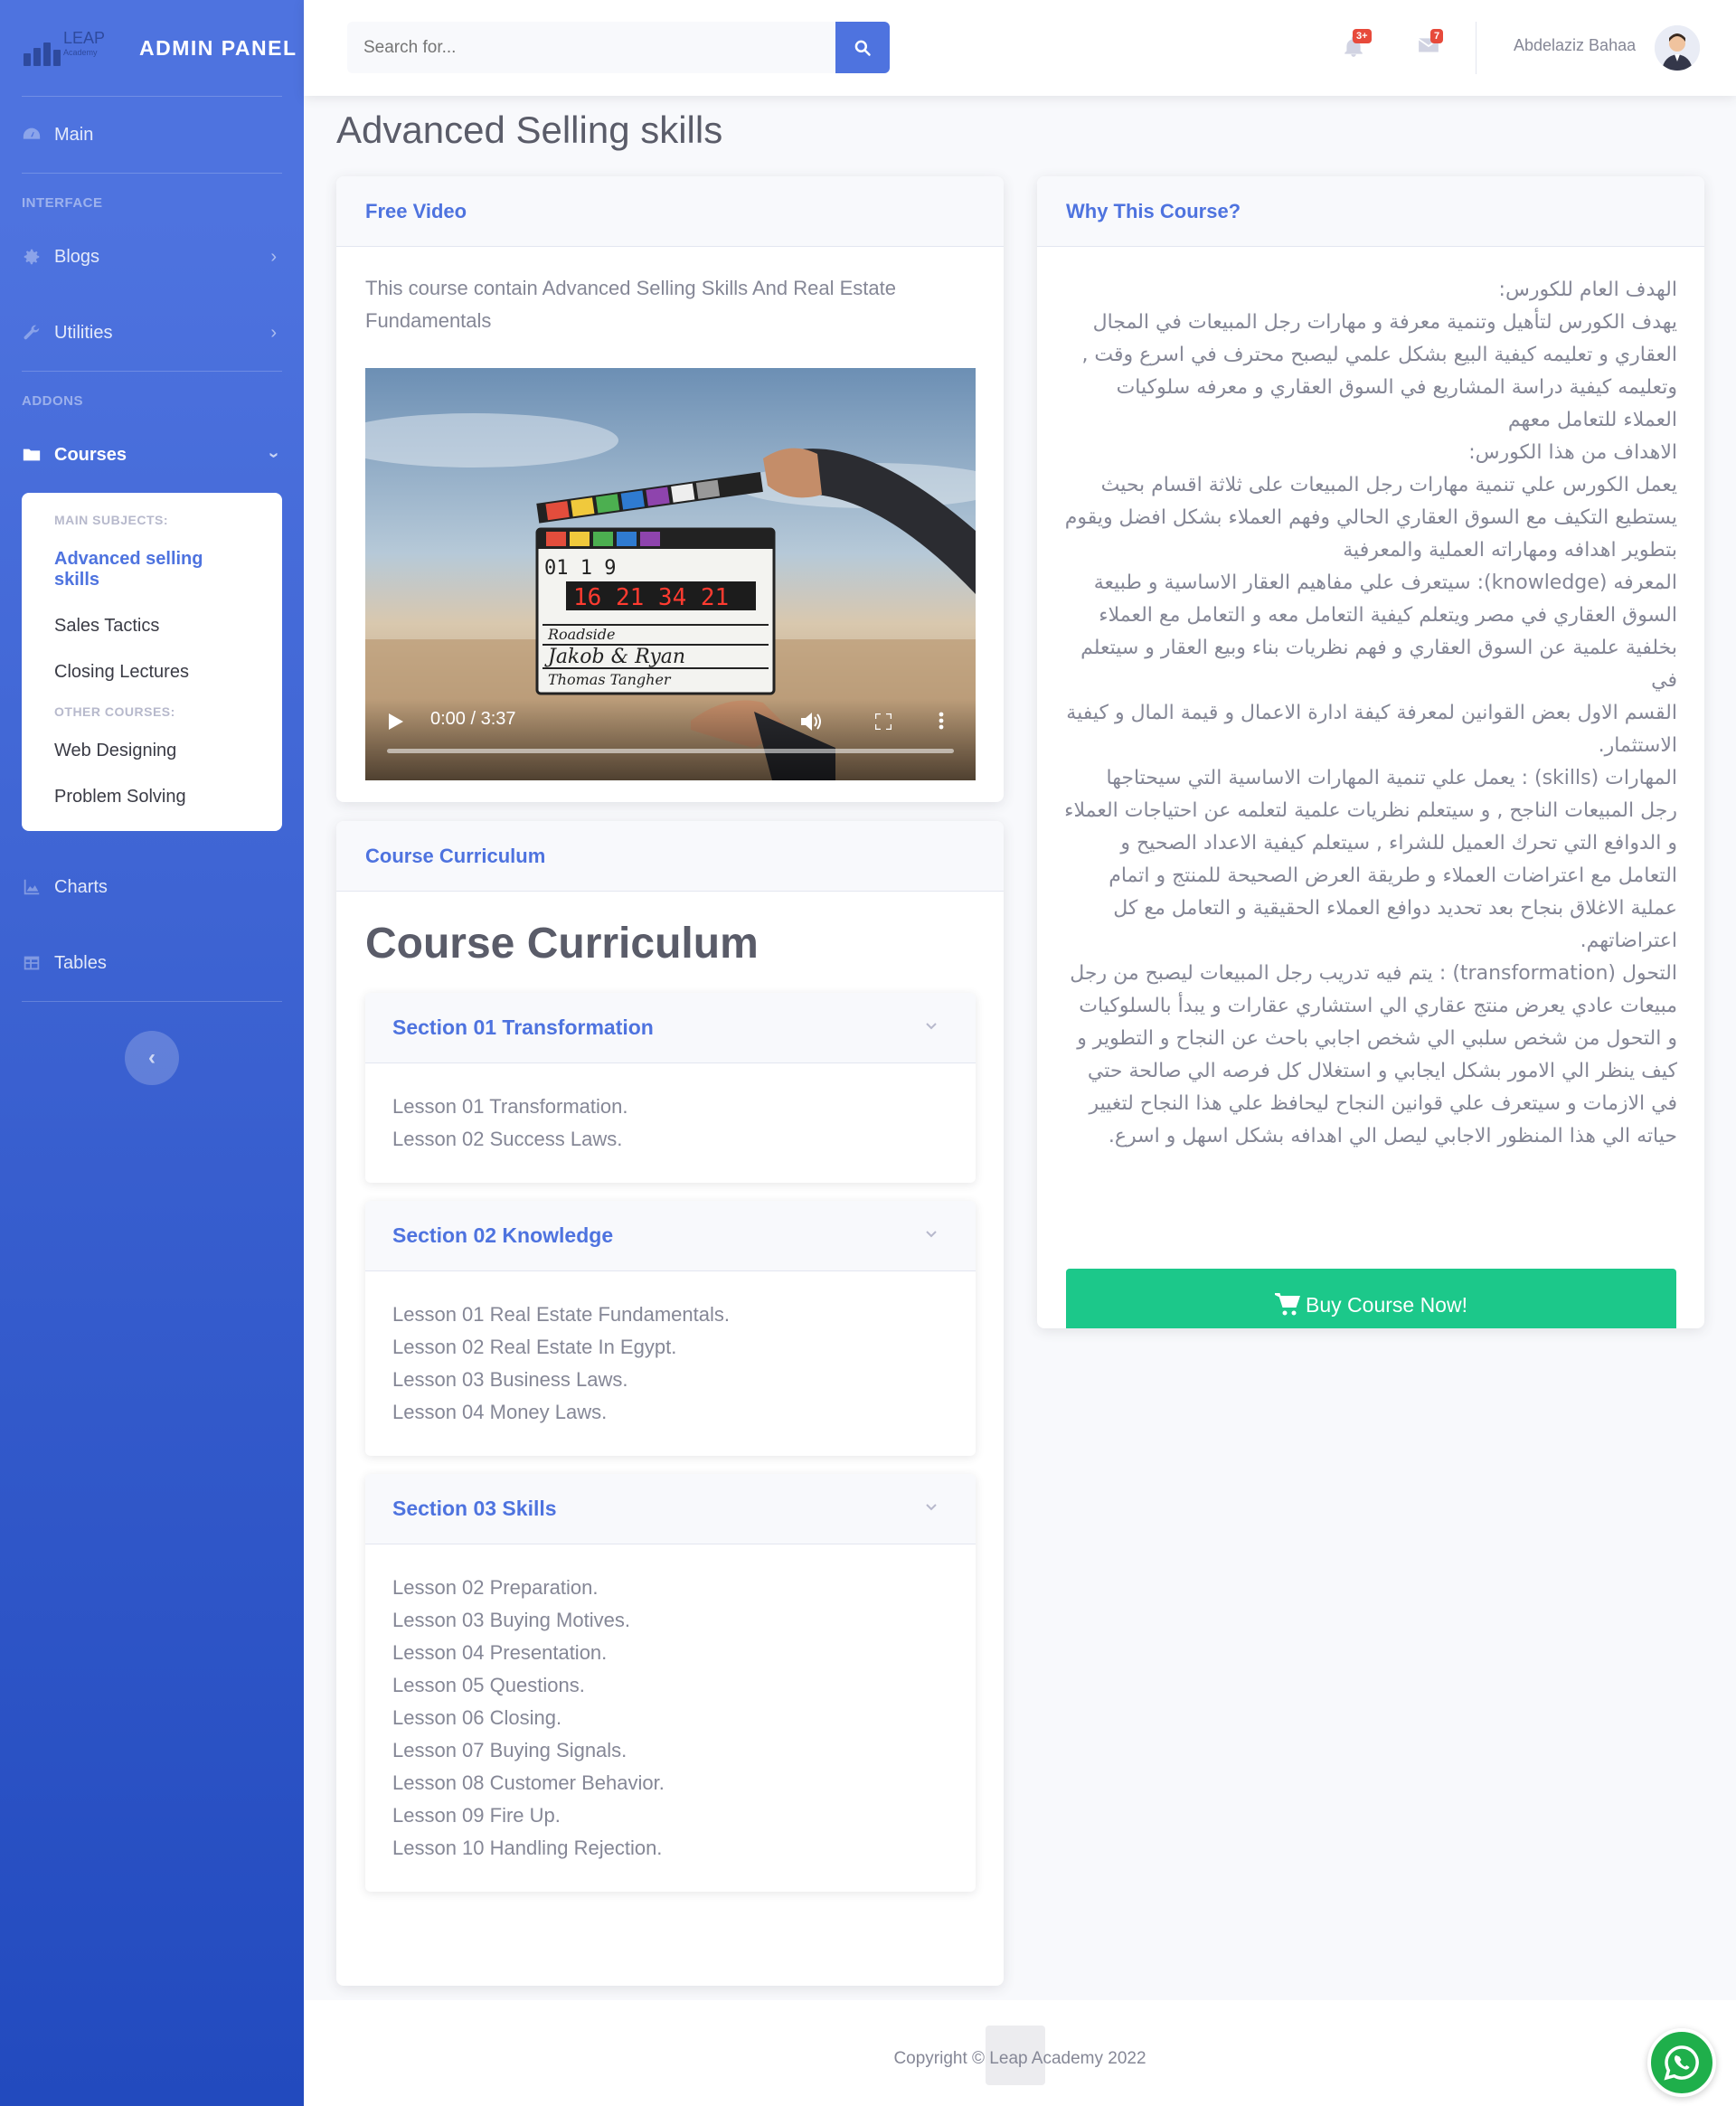 The height and width of the screenshot is (2106, 1736). I want to click on video-controls: 0:00 / 3:37, so click(671, 739).